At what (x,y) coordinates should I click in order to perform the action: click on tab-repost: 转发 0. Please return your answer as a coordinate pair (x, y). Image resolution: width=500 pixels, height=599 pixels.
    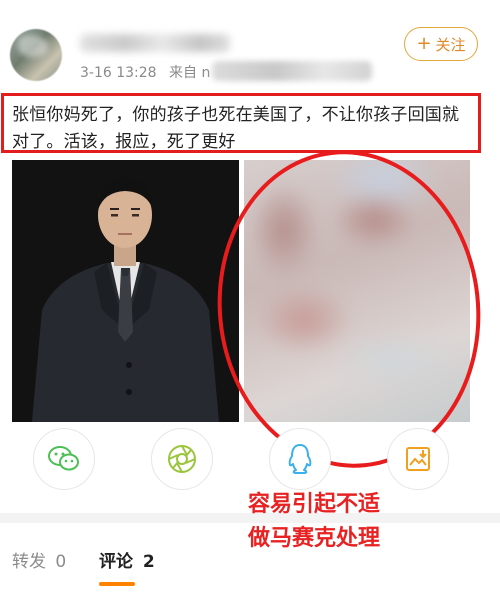
    Looking at the image, I should click on (39, 559).